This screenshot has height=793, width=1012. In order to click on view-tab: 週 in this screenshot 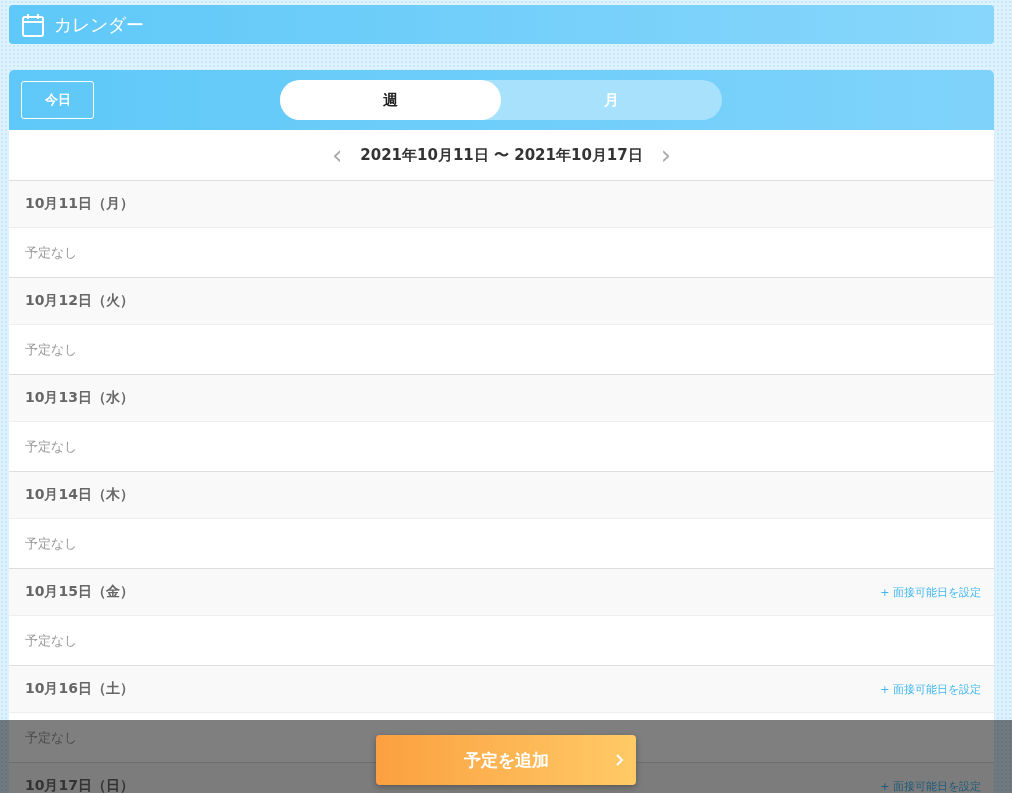, I will do `click(390, 100)`.